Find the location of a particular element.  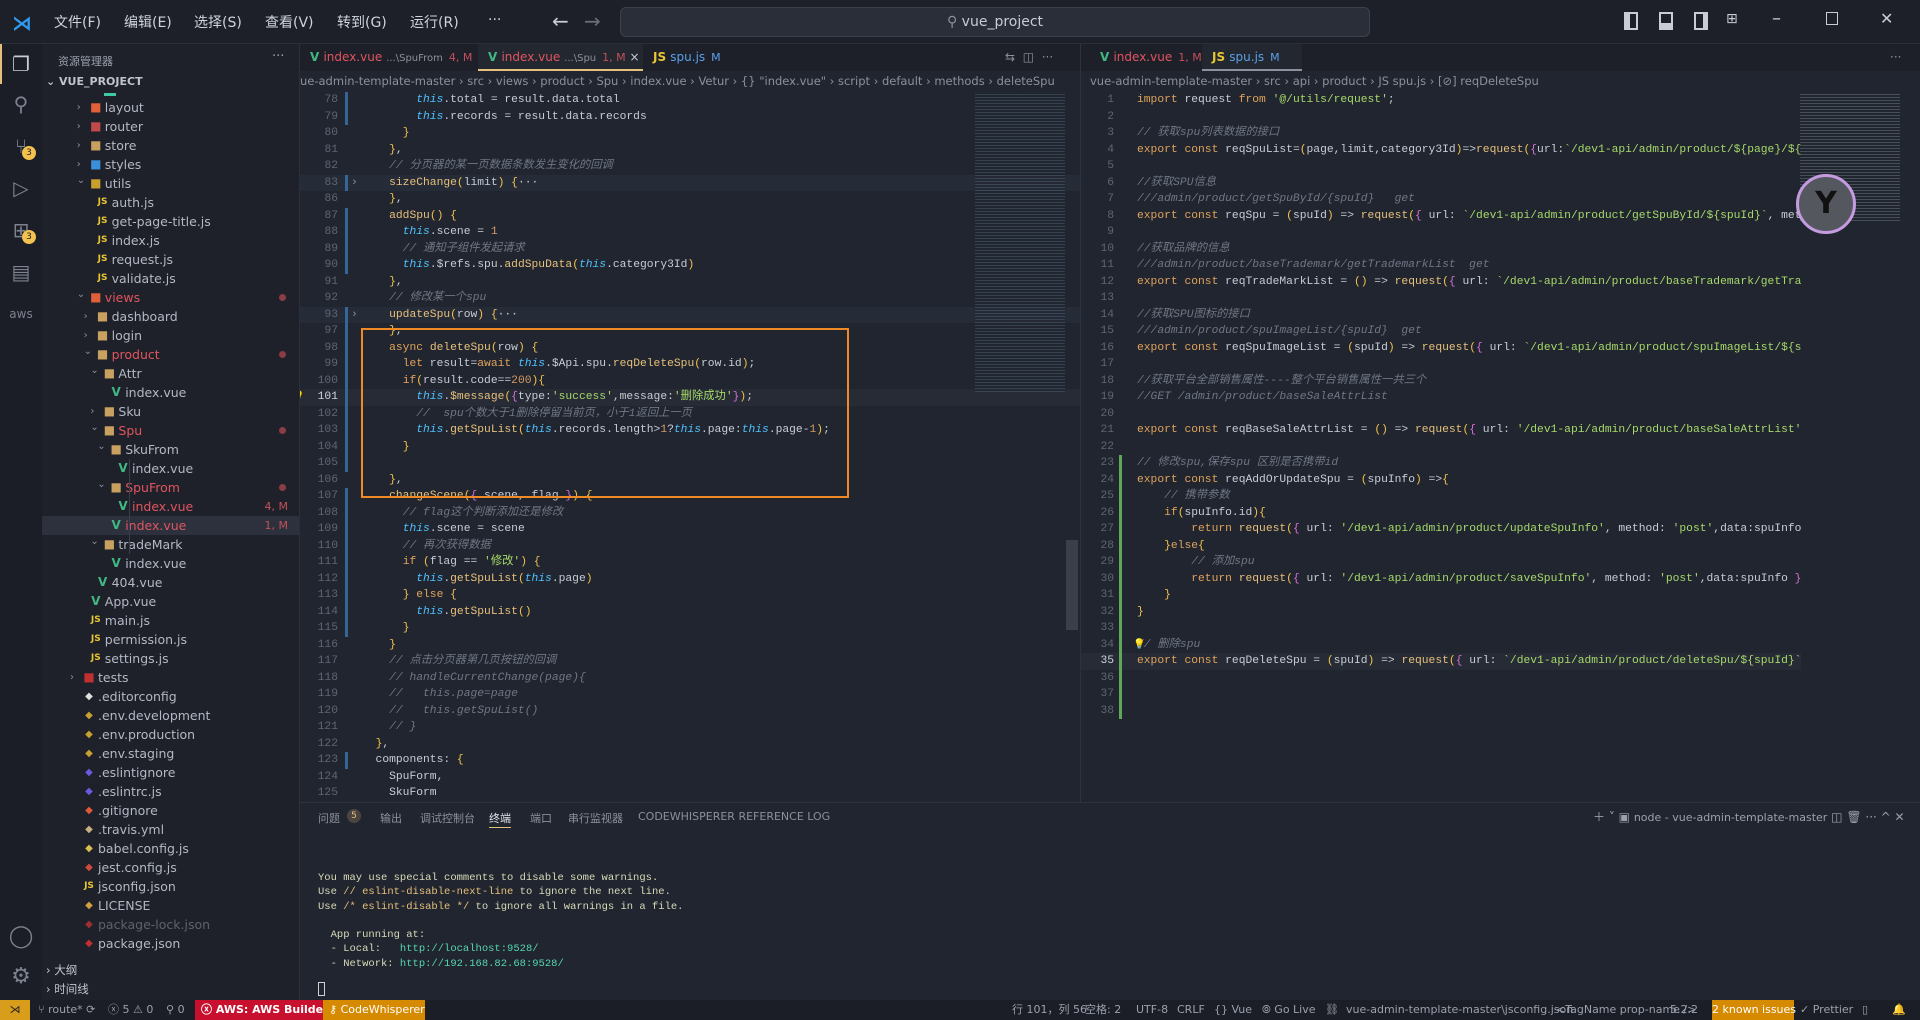

tree-item: Vindex.vue 1, M is located at coordinates (170, 525).